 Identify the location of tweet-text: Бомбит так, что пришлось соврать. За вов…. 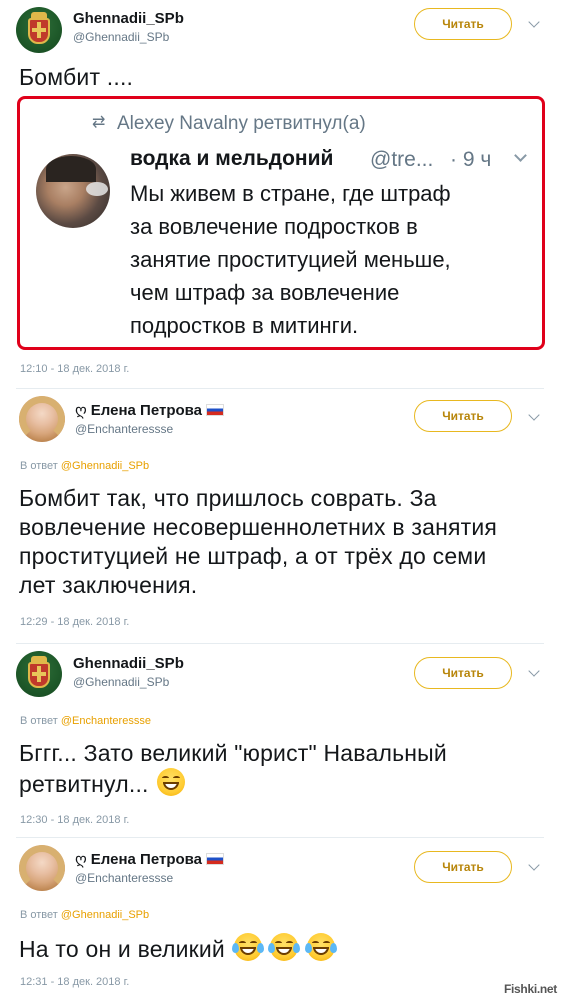
(258, 542).